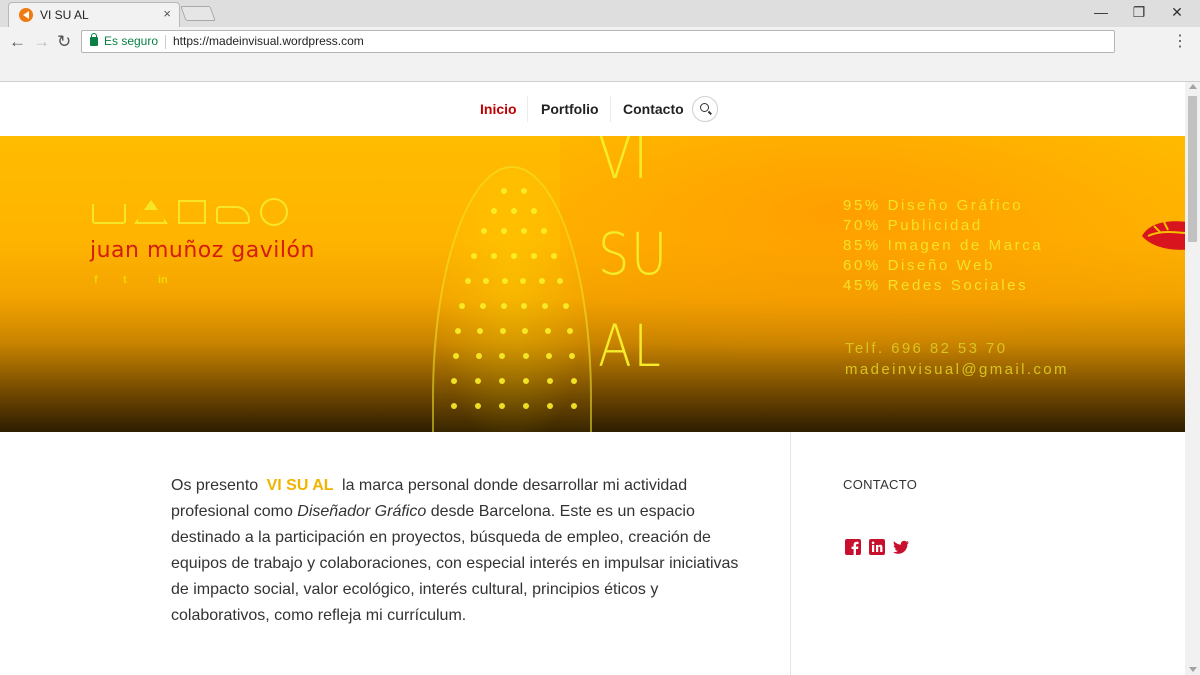  I want to click on linkedin-icon, so click(877, 547).